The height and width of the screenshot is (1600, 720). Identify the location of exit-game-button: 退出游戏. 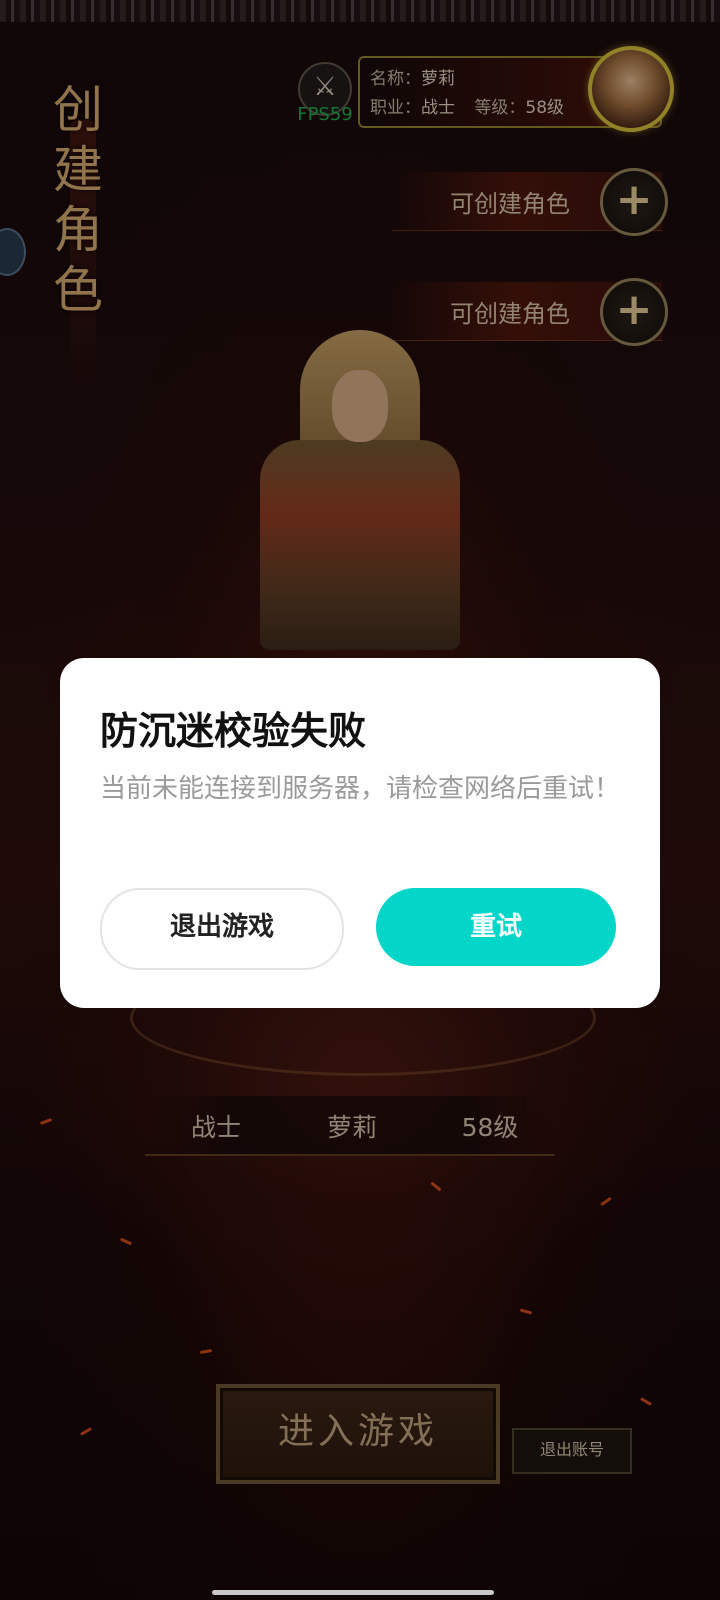
(222, 929).